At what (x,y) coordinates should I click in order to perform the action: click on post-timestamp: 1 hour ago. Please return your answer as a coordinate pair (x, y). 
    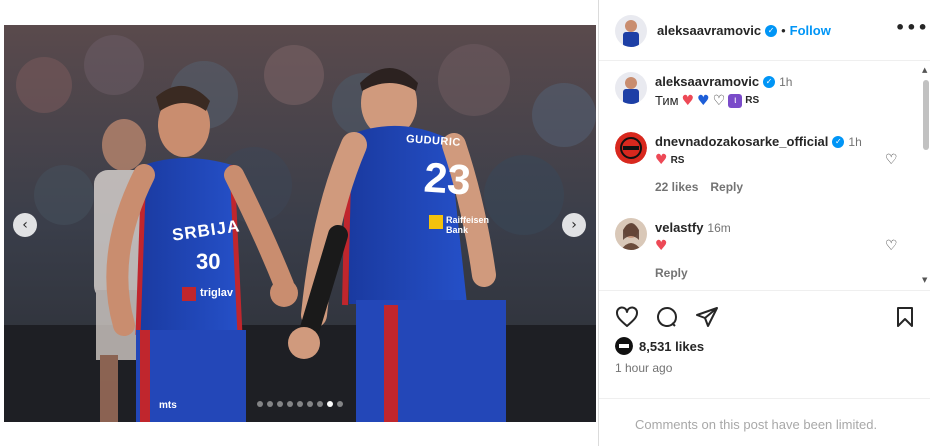
    Looking at the image, I should click on (643, 368).